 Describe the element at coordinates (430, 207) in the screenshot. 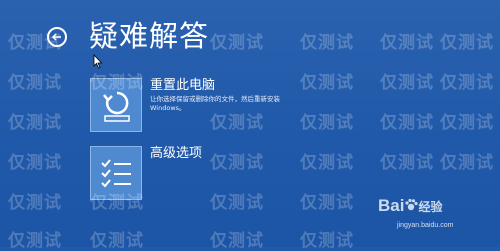

I see `baidu-brand-suffix: 经验` at that location.